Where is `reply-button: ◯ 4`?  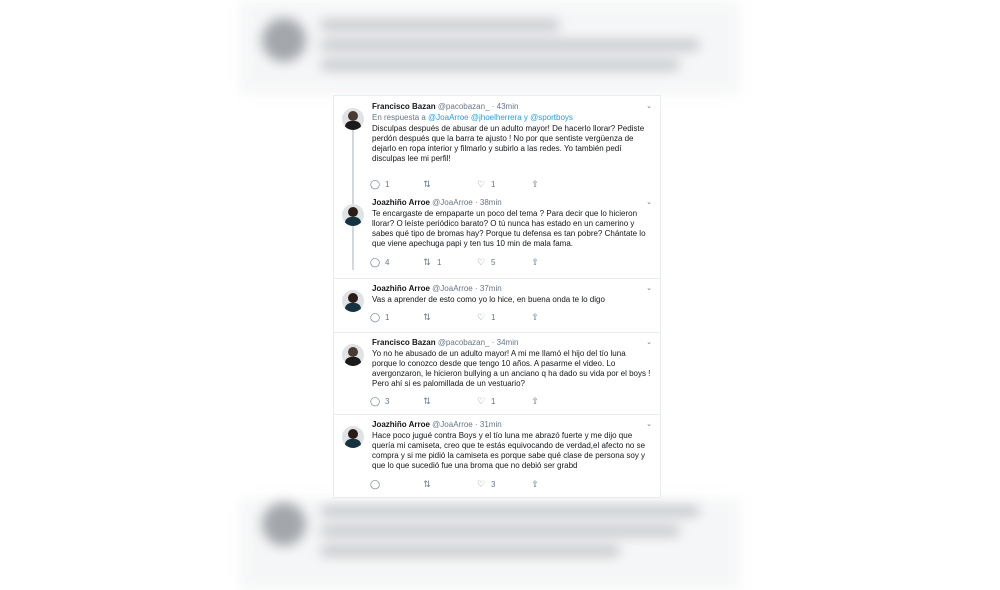 reply-button: ◯ 4 is located at coordinates (379, 262).